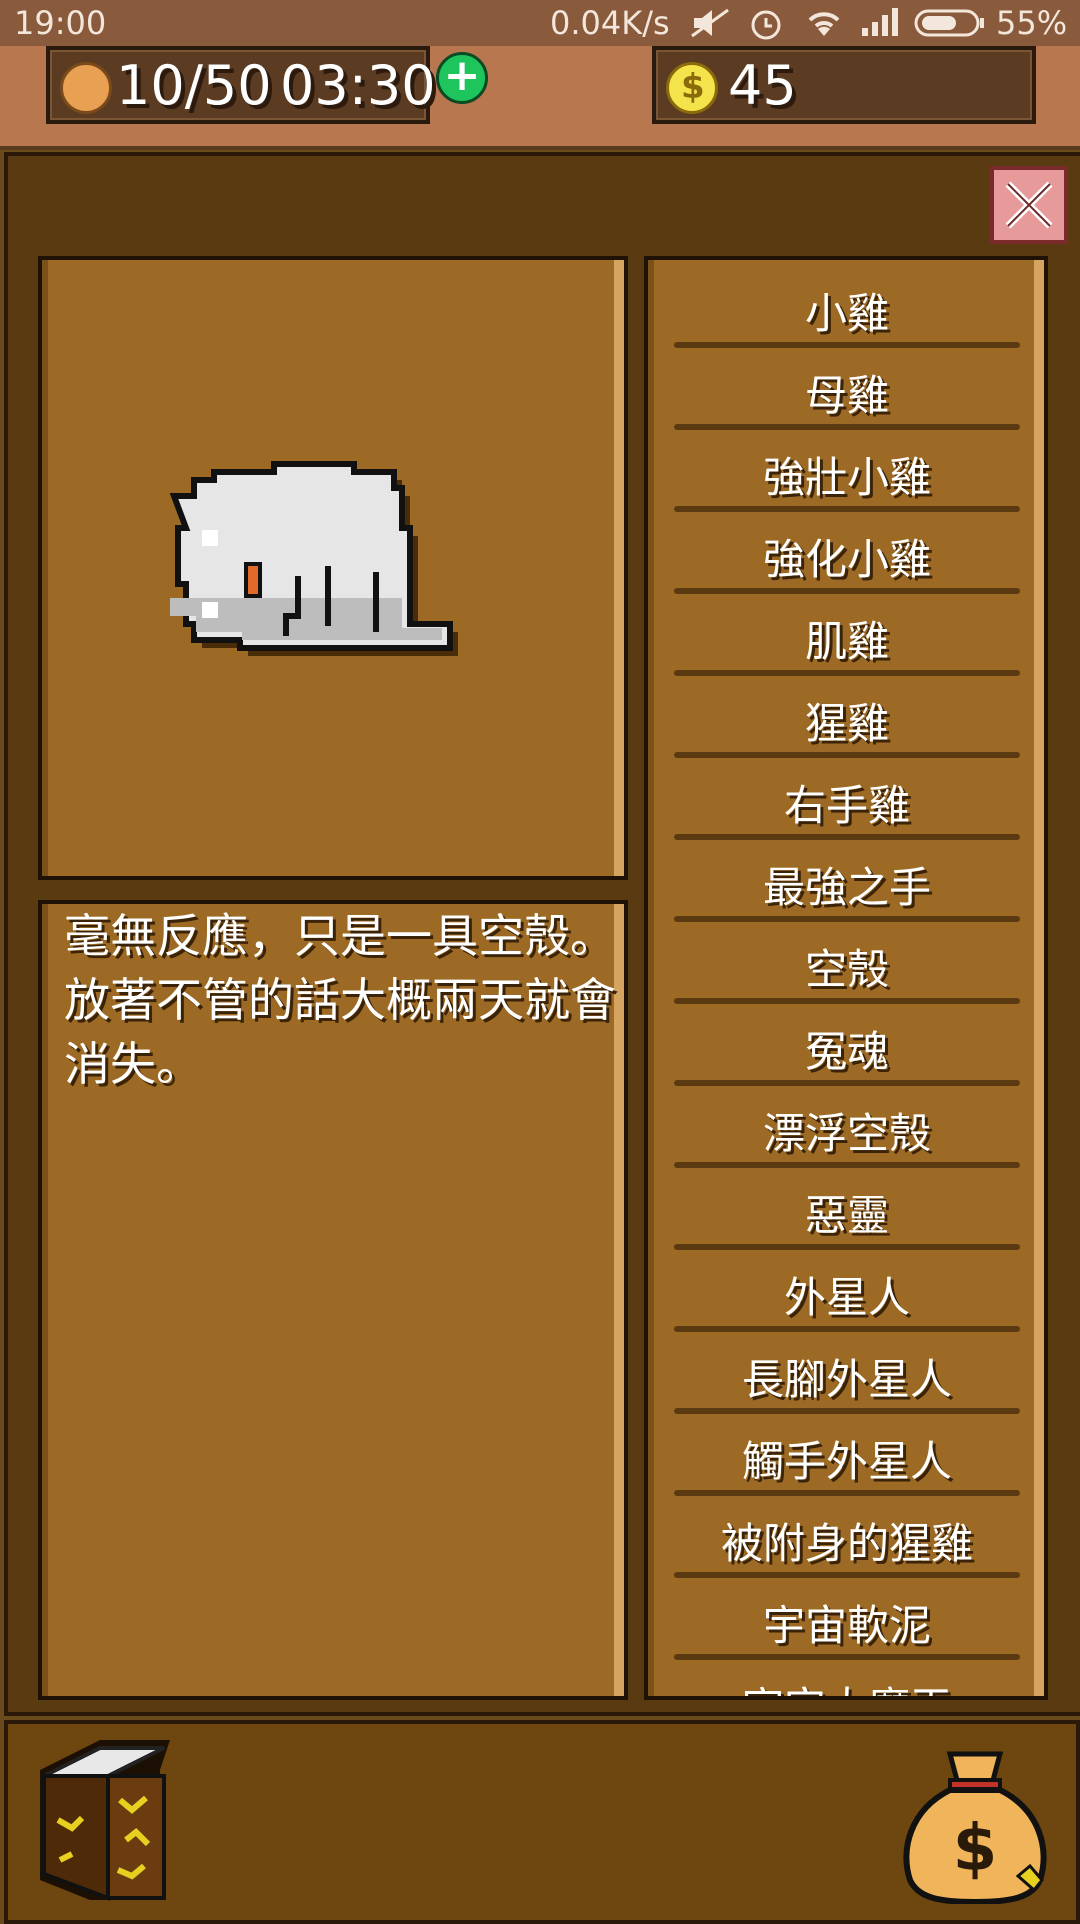 Image resolution: width=1080 pixels, height=1924 pixels. I want to click on list-item: 猩雞, so click(847, 717).